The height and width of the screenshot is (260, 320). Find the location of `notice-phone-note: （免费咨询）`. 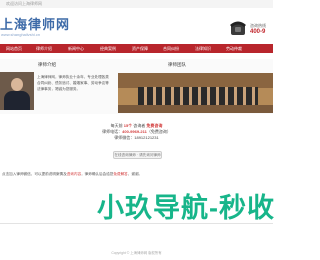

notice-phone-note: （免费咨询） is located at coordinates (158, 131).